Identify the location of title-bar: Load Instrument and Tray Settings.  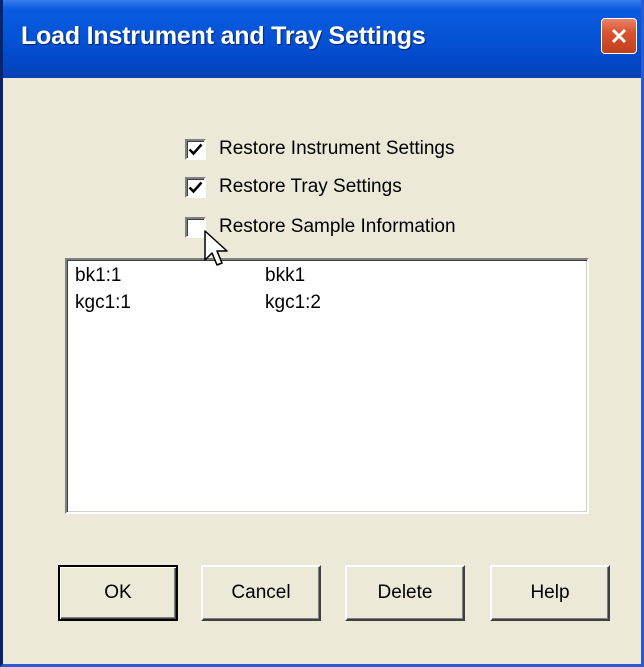
(322, 39).